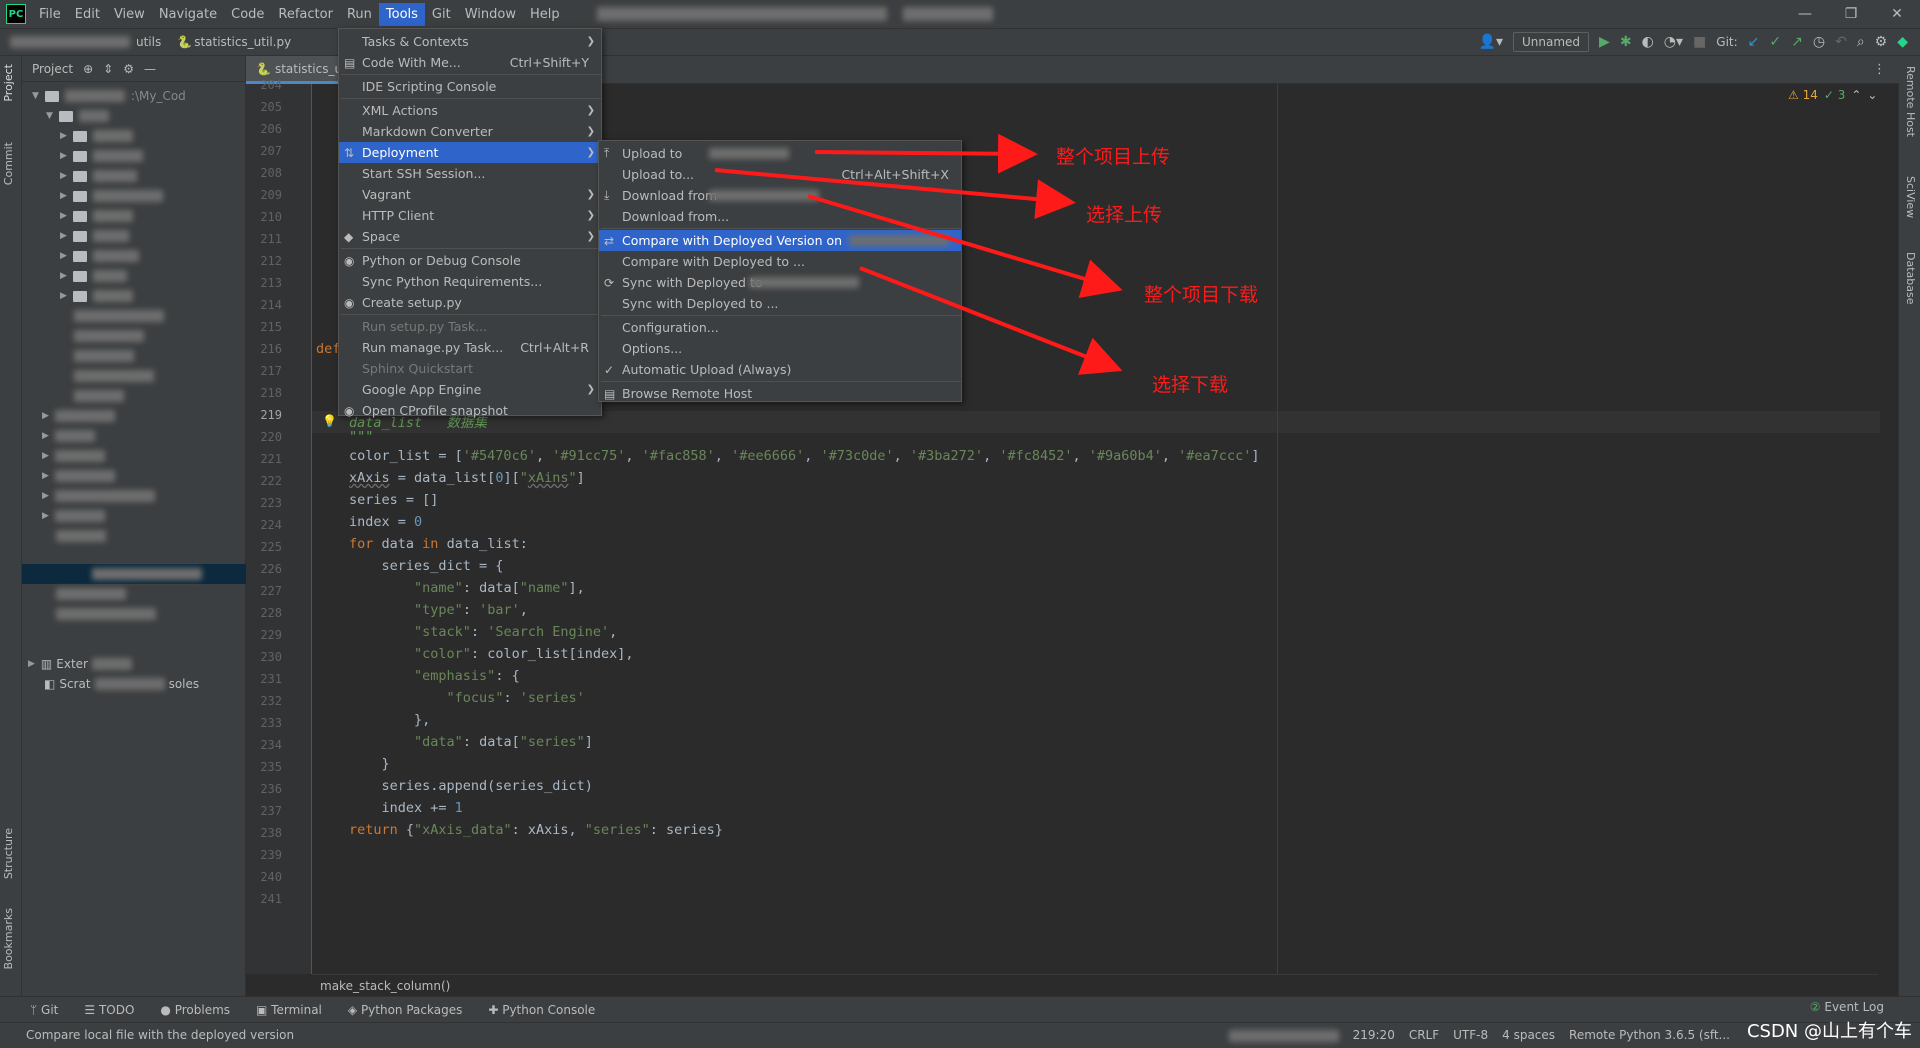 This screenshot has height=1048, width=1920. I want to click on arrow-download-select, so click(991, 320).